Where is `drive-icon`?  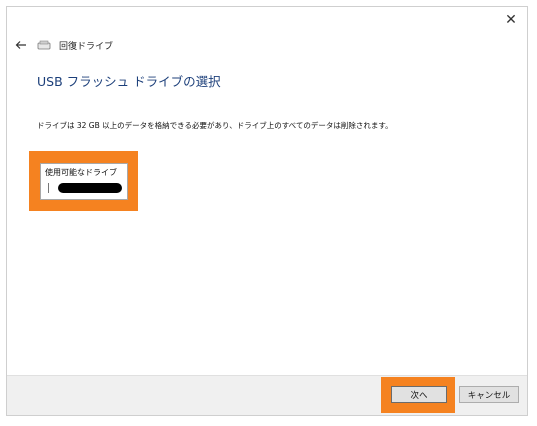
drive-icon is located at coordinates (44, 45).